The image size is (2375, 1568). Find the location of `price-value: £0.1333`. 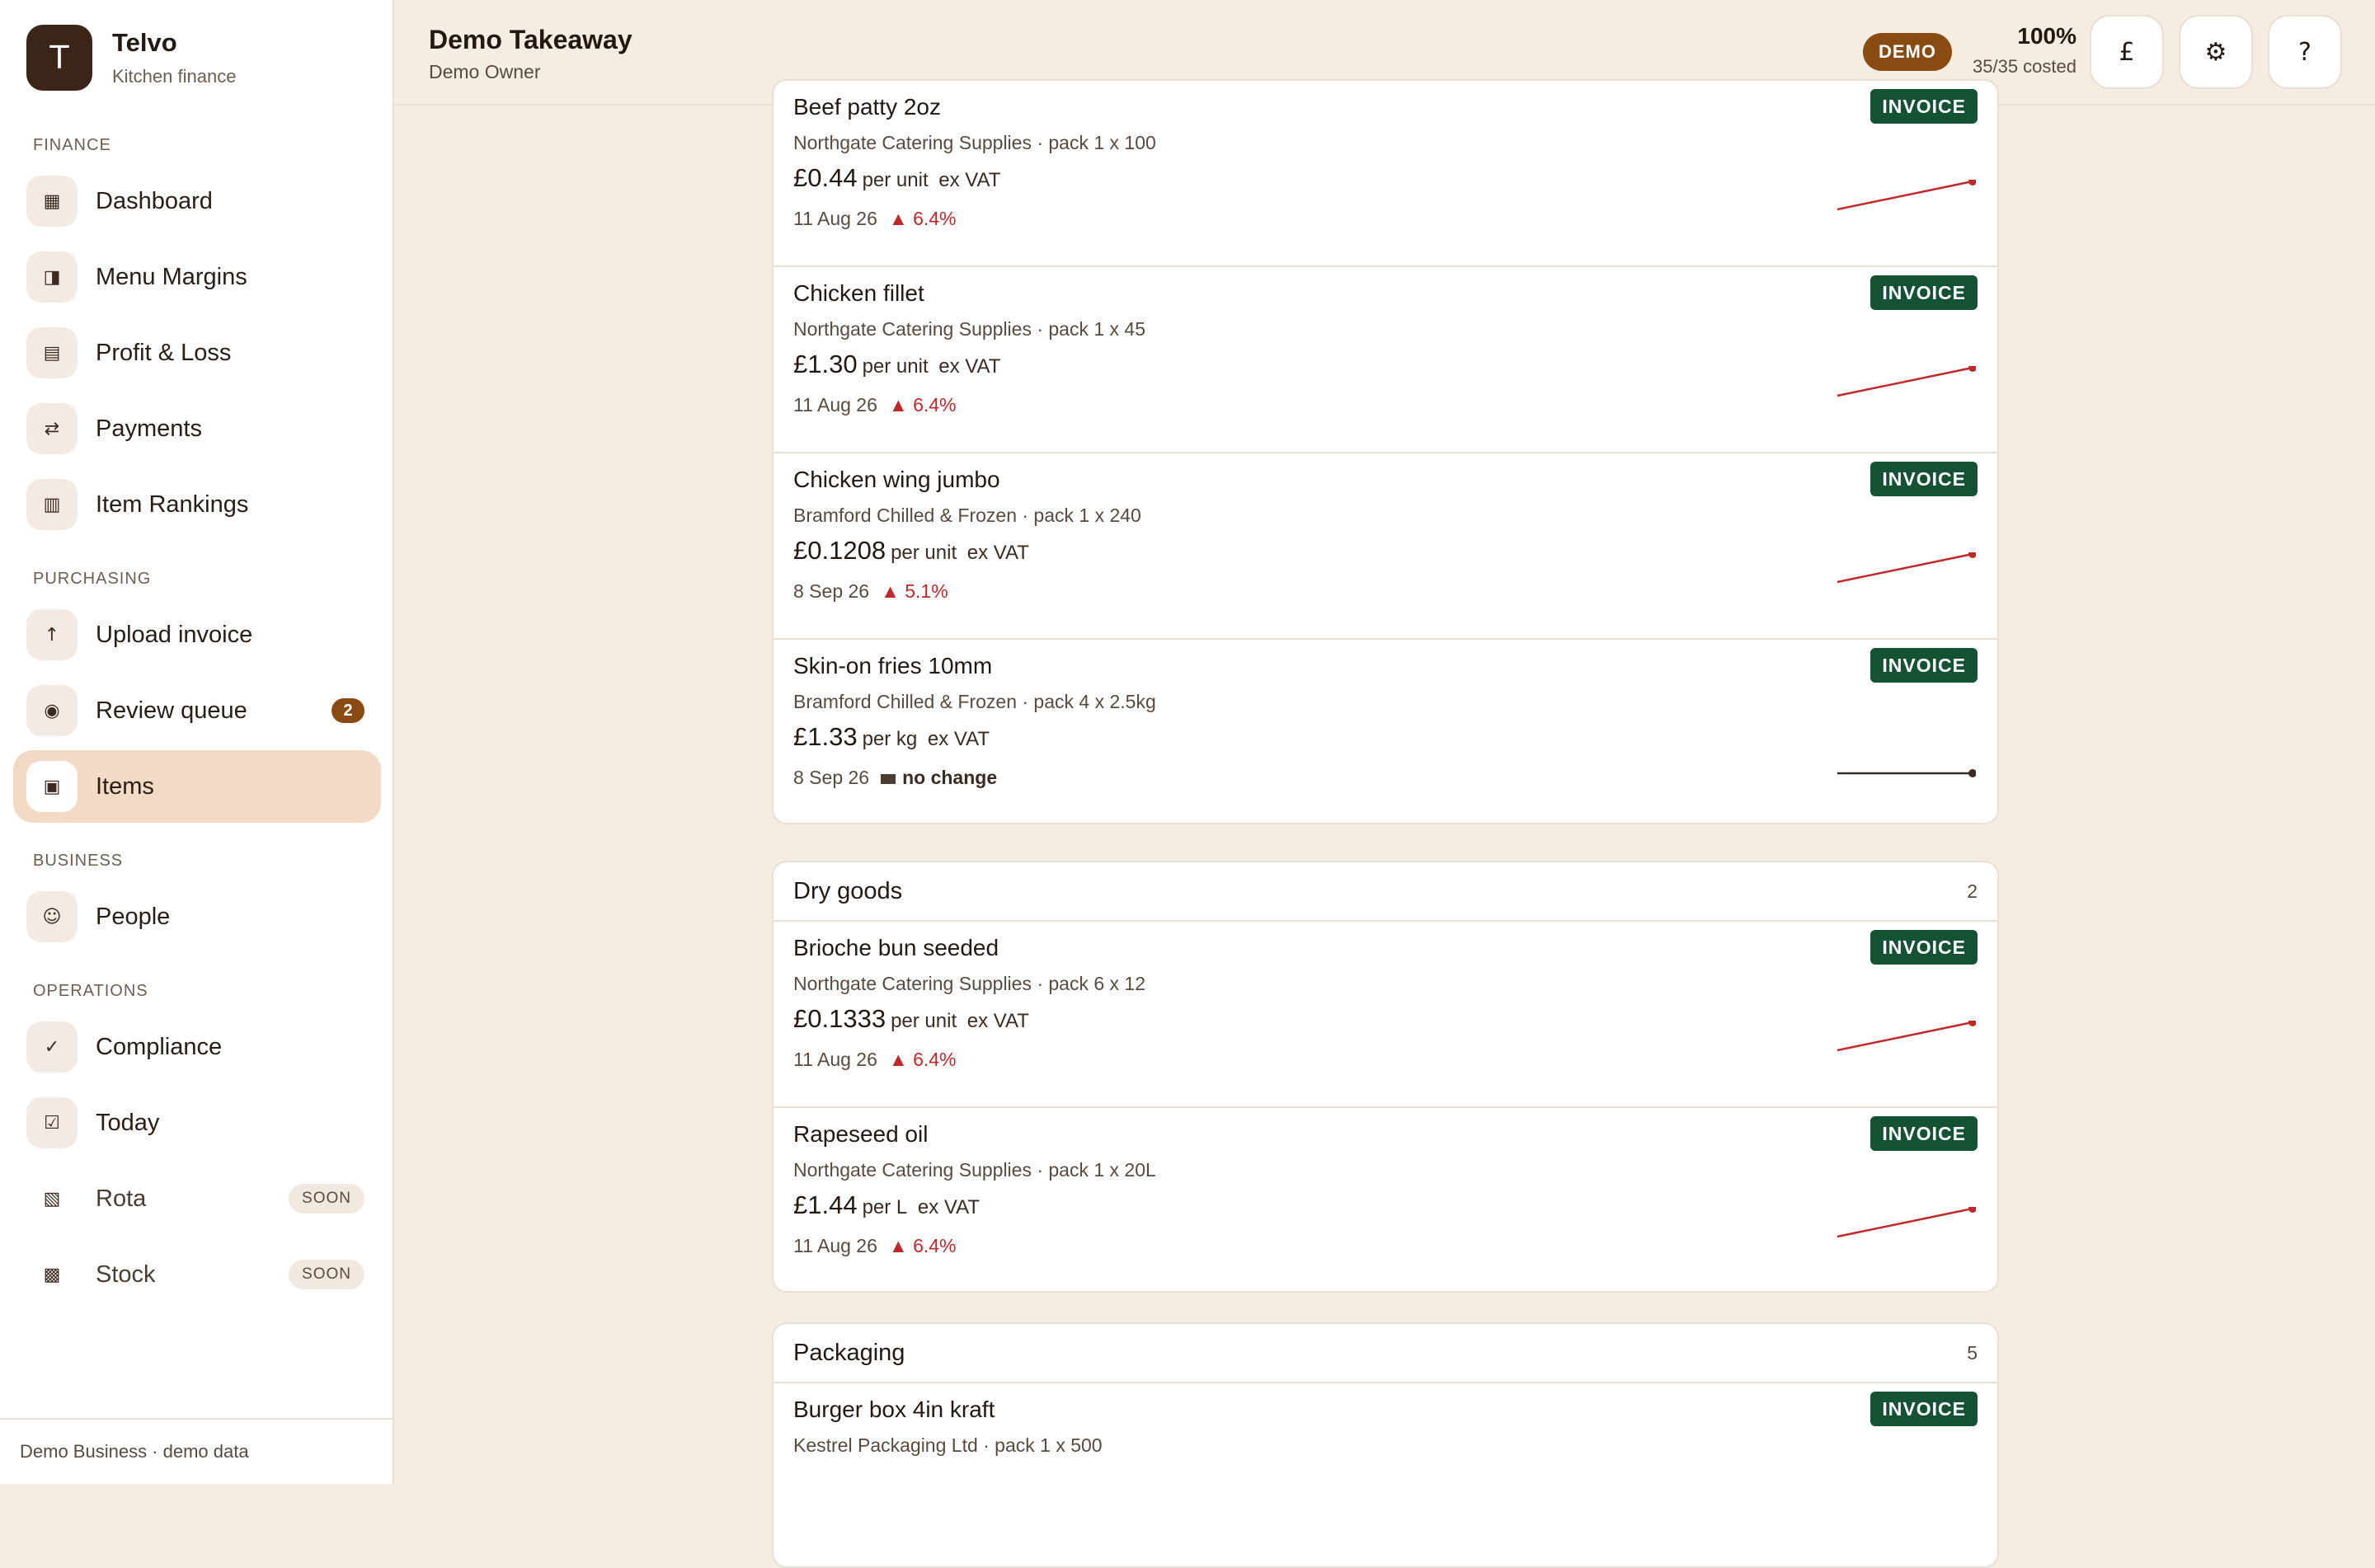

price-value: £0.1333 is located at coordinates (840, 1018).